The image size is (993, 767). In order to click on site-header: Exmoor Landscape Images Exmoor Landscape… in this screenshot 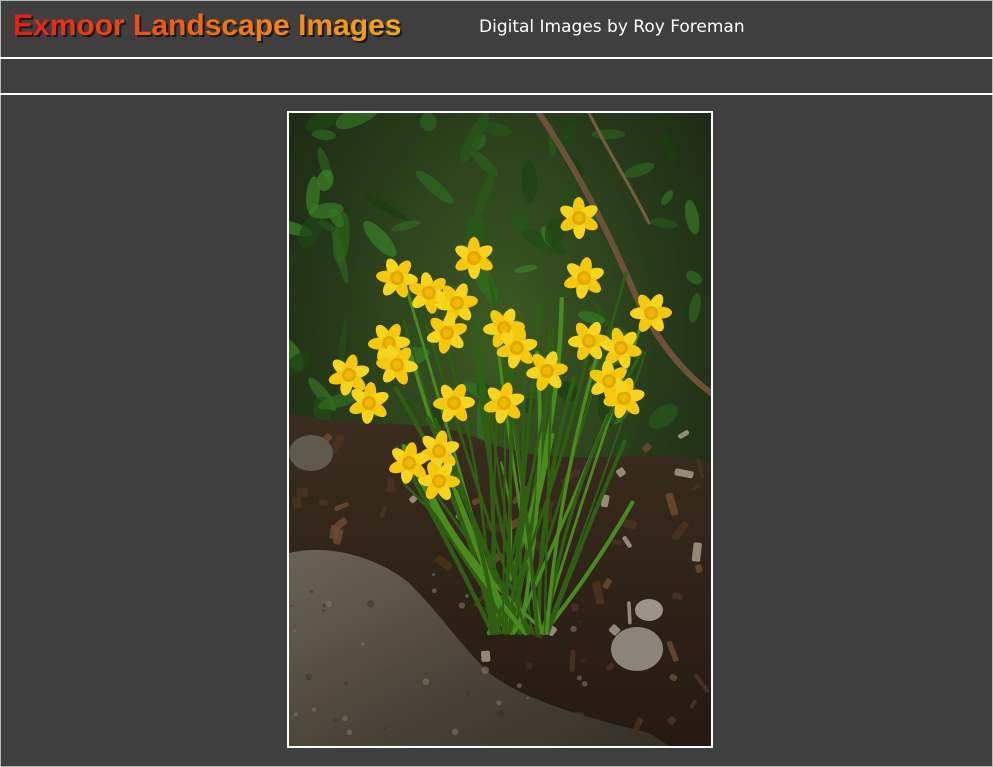, I will do `click(496, 29)`.